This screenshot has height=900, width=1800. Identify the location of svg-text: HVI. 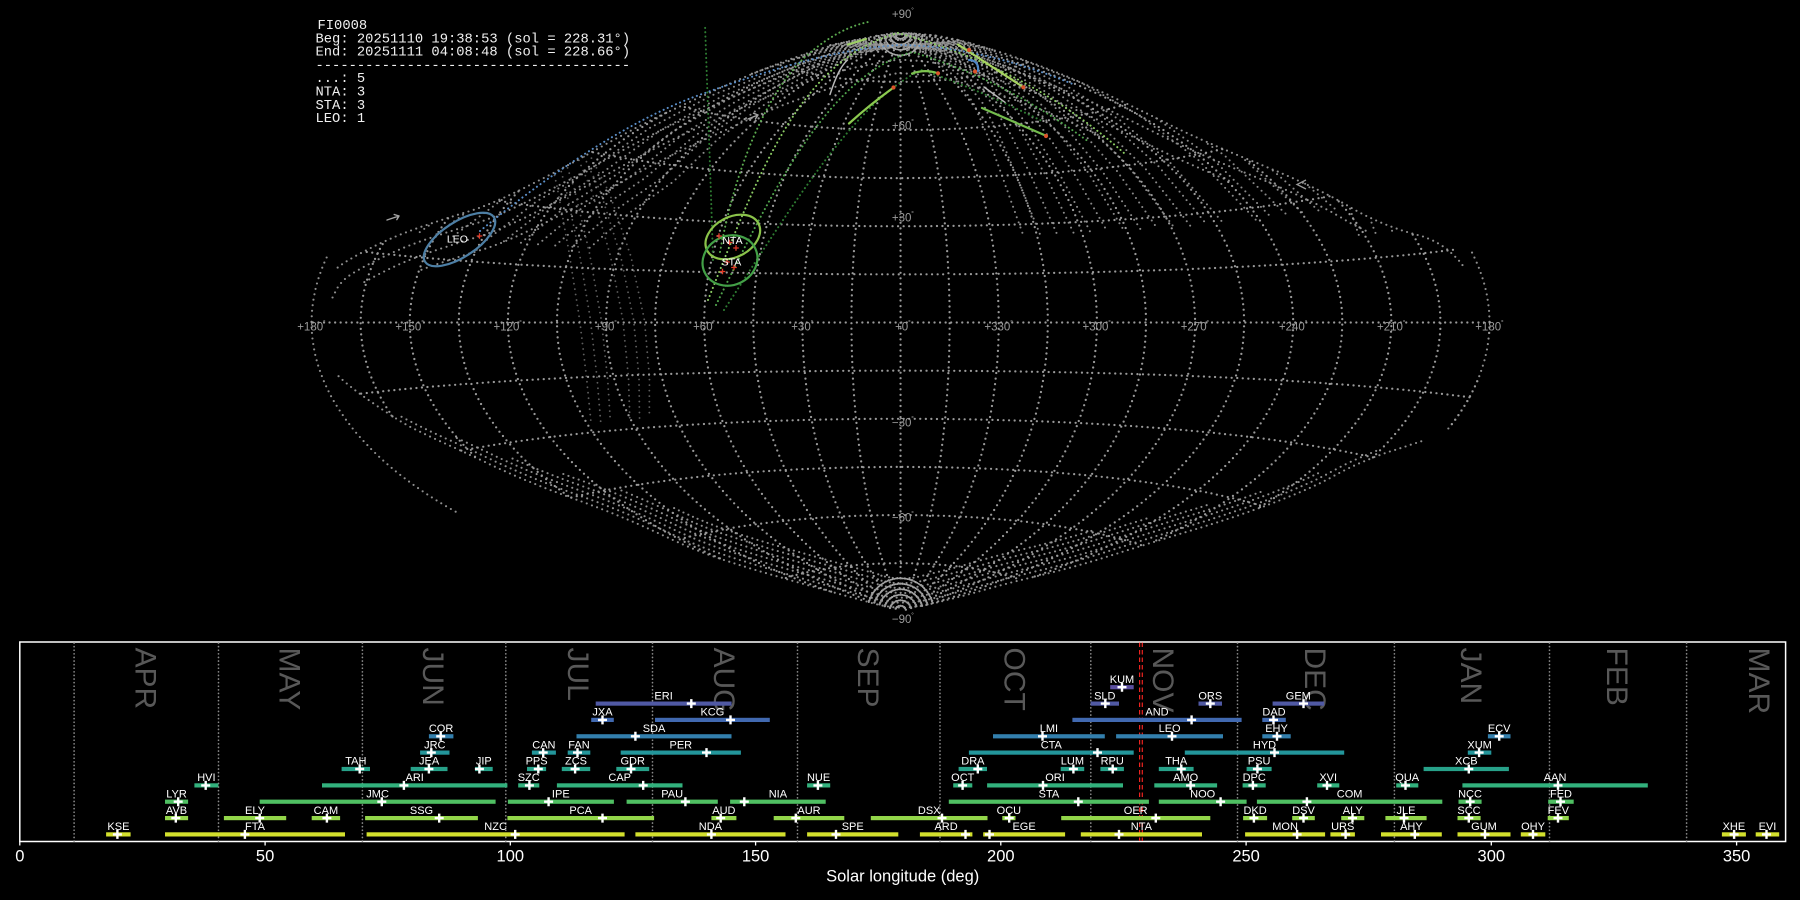
(206, 778).